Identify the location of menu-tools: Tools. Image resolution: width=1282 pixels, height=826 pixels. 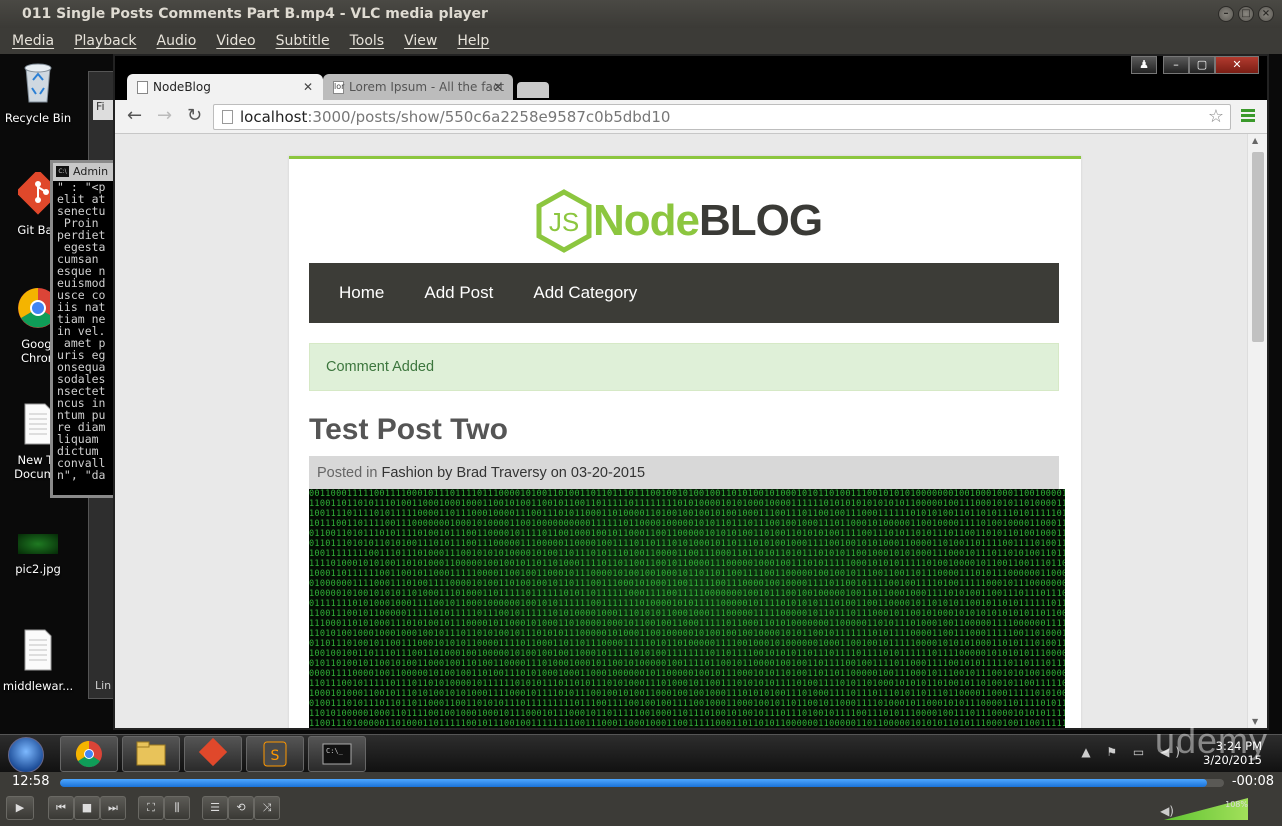
(367, 41).